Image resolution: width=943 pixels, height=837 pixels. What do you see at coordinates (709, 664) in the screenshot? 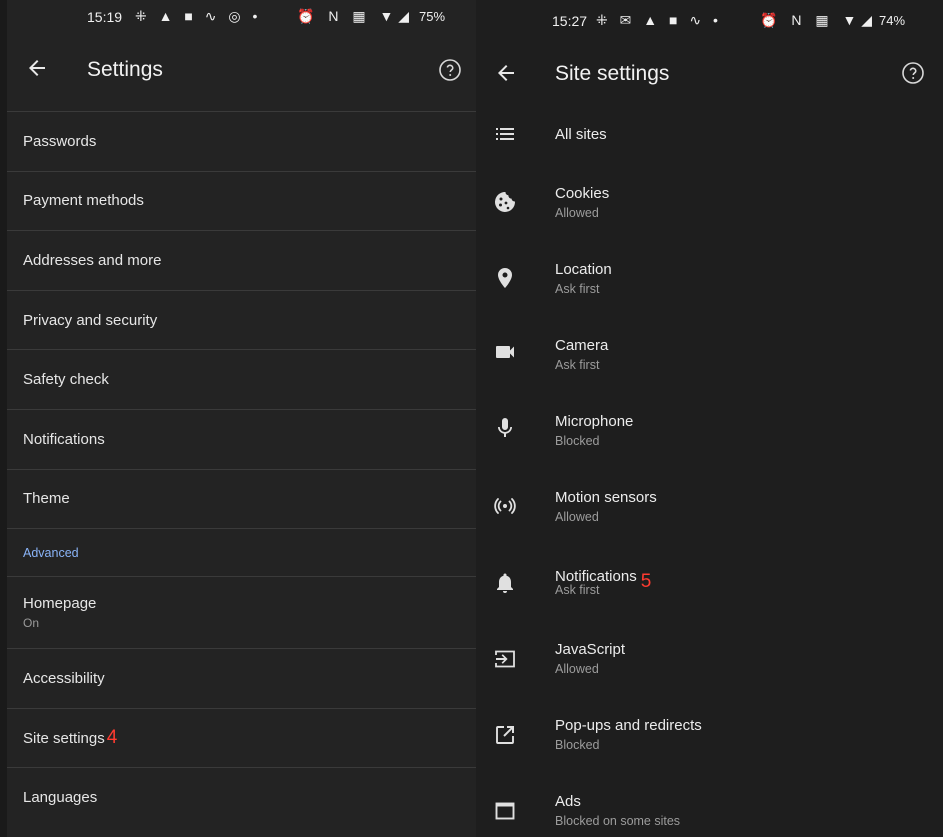
I see `site-setting-javascript: JavaScript Allowed` at bounding box center [709, 664].